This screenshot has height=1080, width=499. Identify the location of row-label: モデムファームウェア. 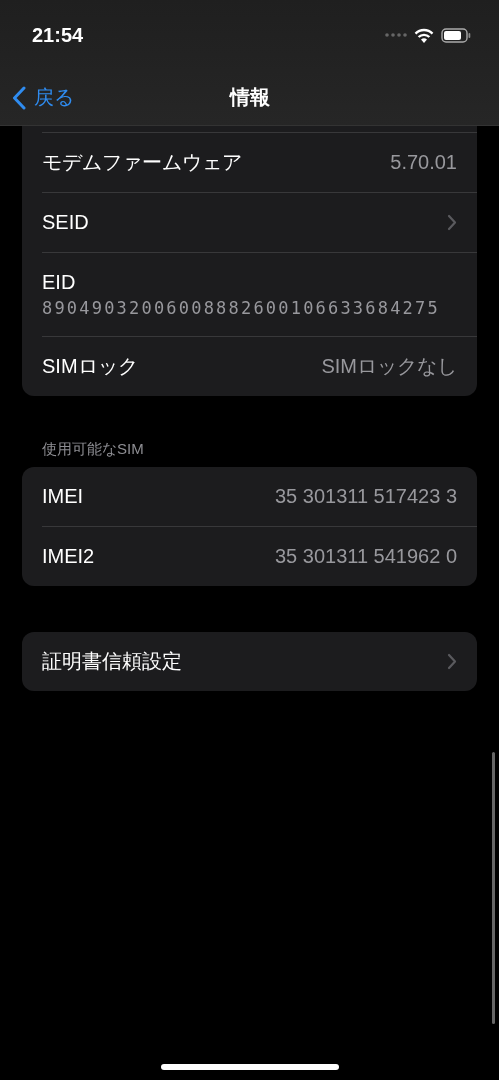
(142, 162).